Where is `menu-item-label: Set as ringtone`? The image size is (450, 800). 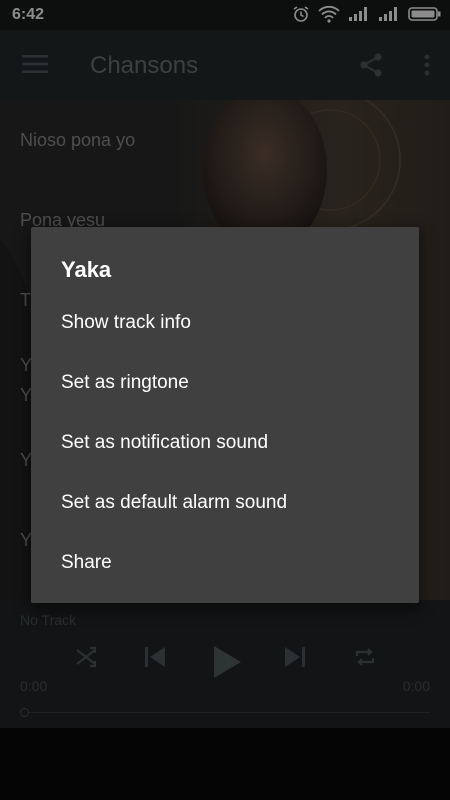 menu-item-label: Set as ringtone is located at coordinates (125, 382).